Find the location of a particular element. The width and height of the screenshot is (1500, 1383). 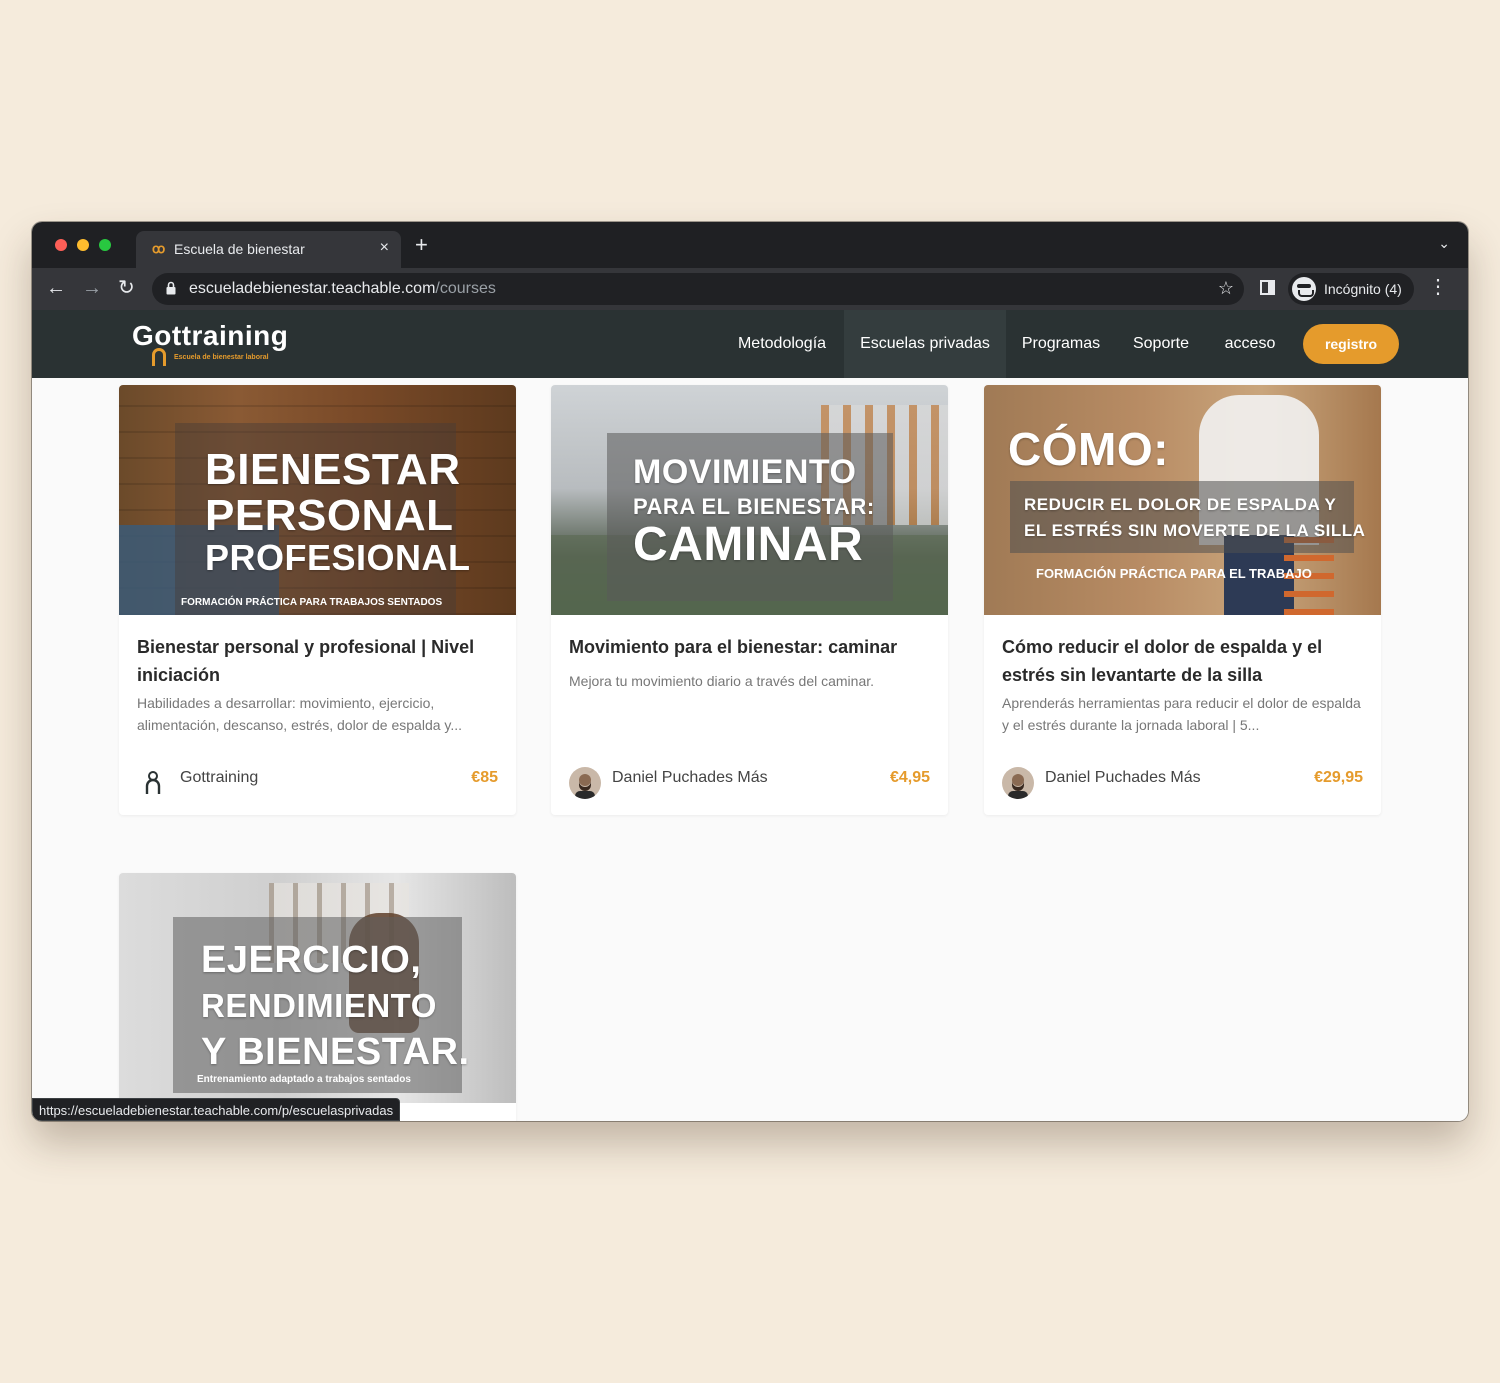

image-title-line: REDUCIR EL DOLOR DE ESPALDA Y is located at coordinates (1180, 504).